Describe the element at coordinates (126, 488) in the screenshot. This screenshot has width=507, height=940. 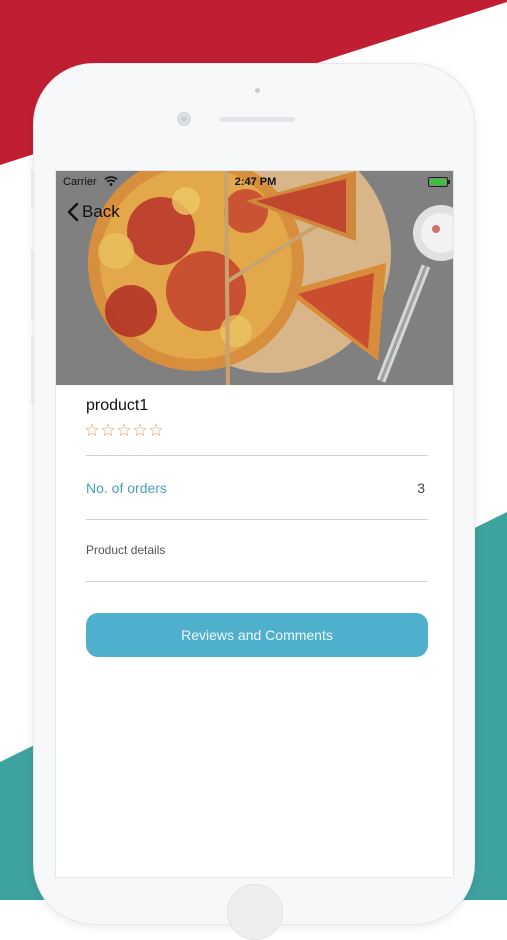
I see `orders-label: No. of orders` at that location.